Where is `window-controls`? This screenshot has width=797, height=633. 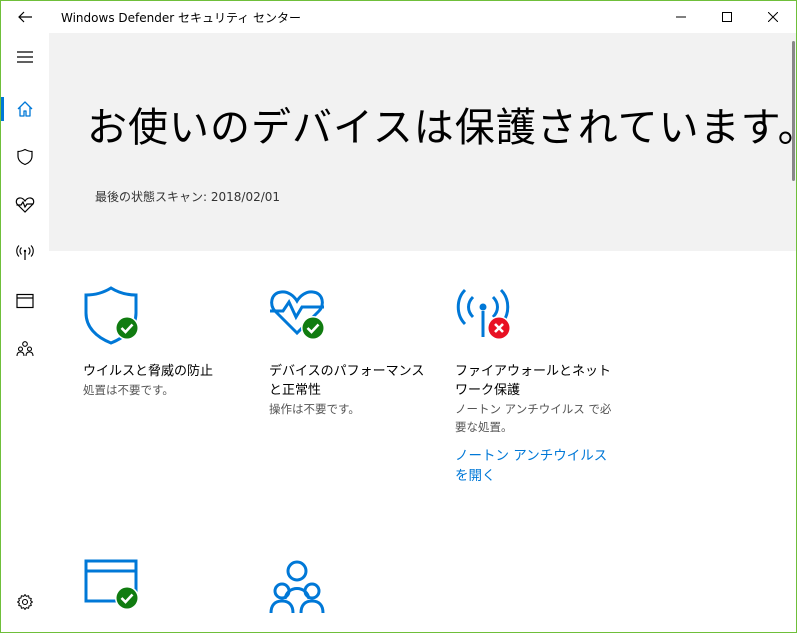 window-controls is located at coordinates (727, 17).